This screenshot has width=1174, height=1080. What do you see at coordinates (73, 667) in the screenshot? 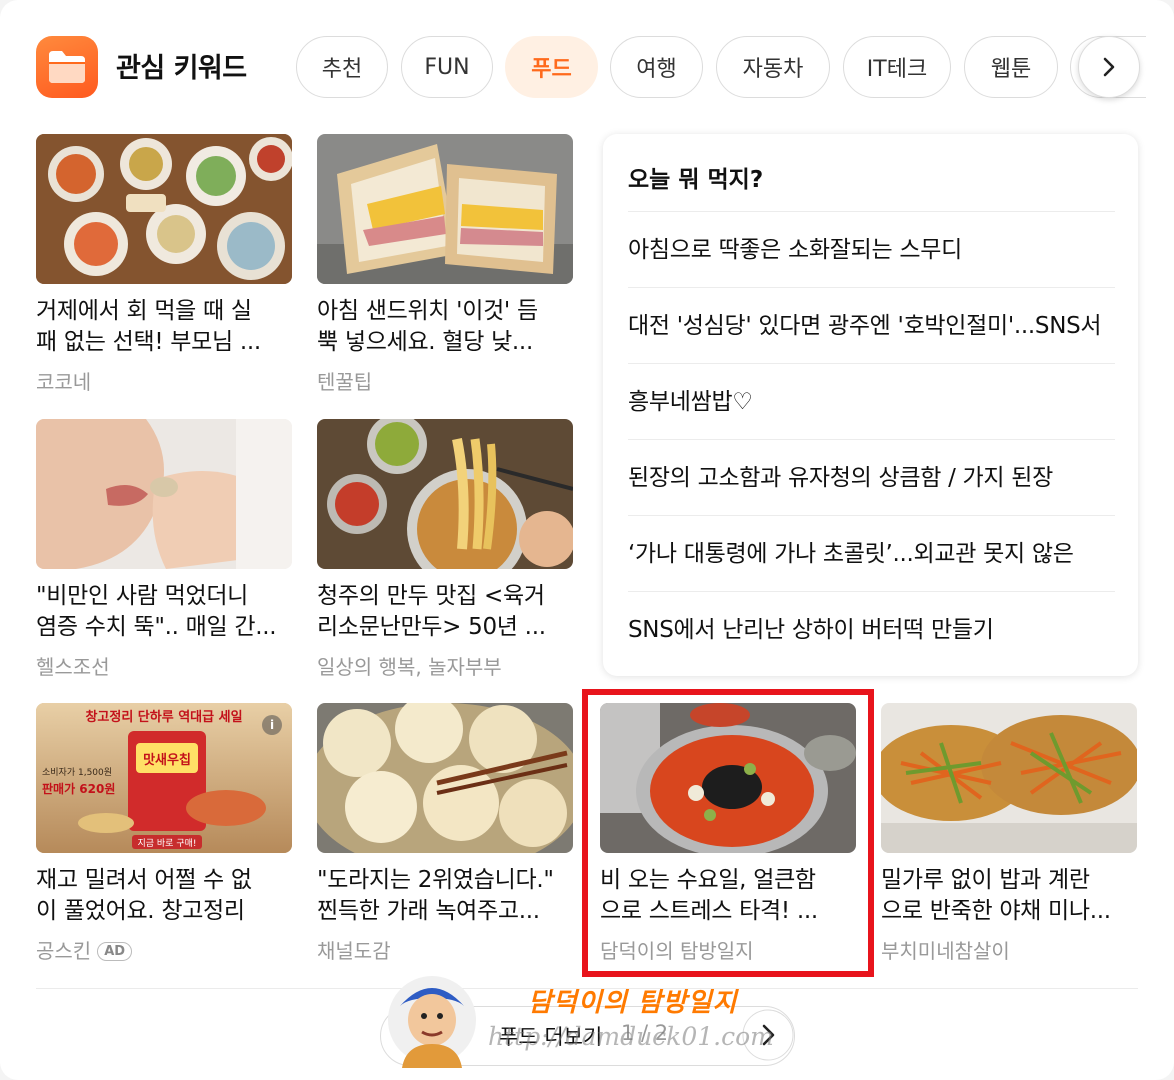
I see `article-source: 헬스조선` at bounding box center [73, 667].